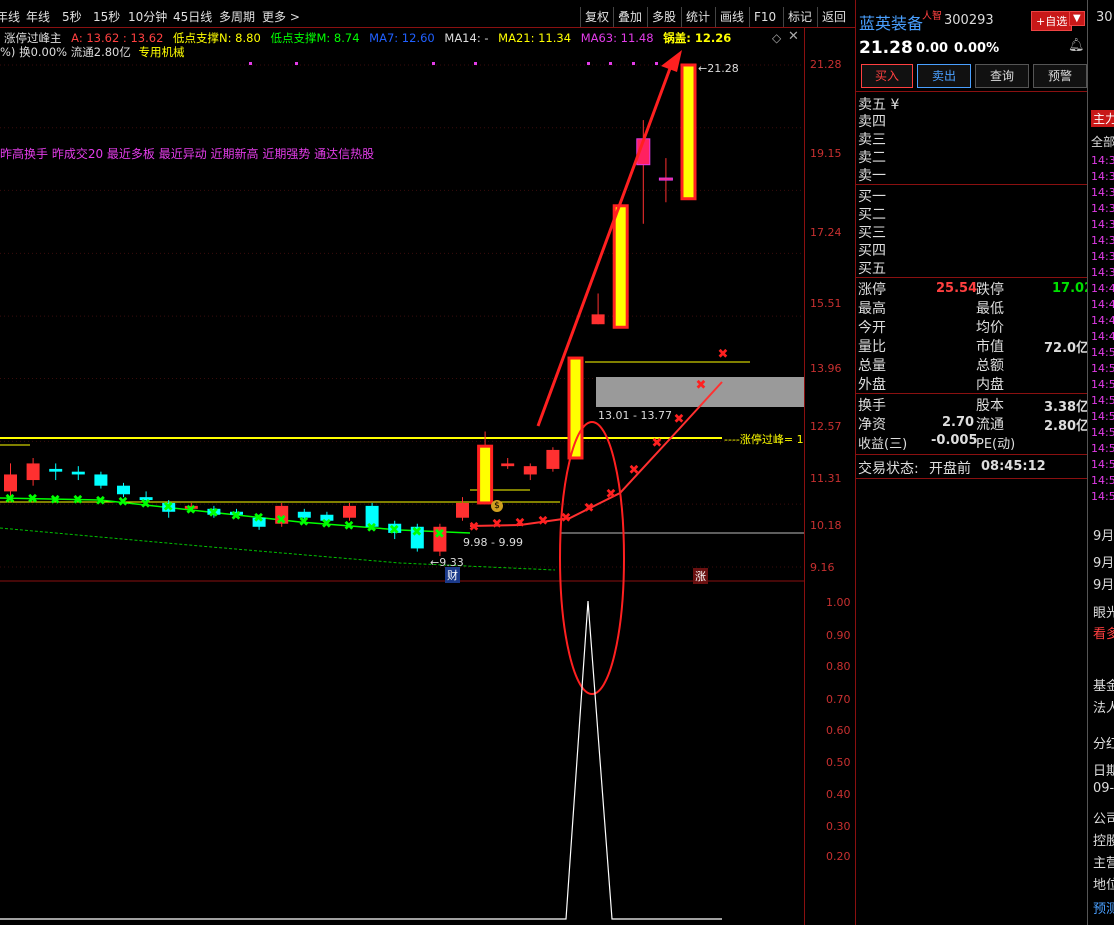 This screenshot has width=1114, height=925. Describe the element at coordinates (838, 699) in the screenshot. I see `indicator-tick: 0.70` at that location.